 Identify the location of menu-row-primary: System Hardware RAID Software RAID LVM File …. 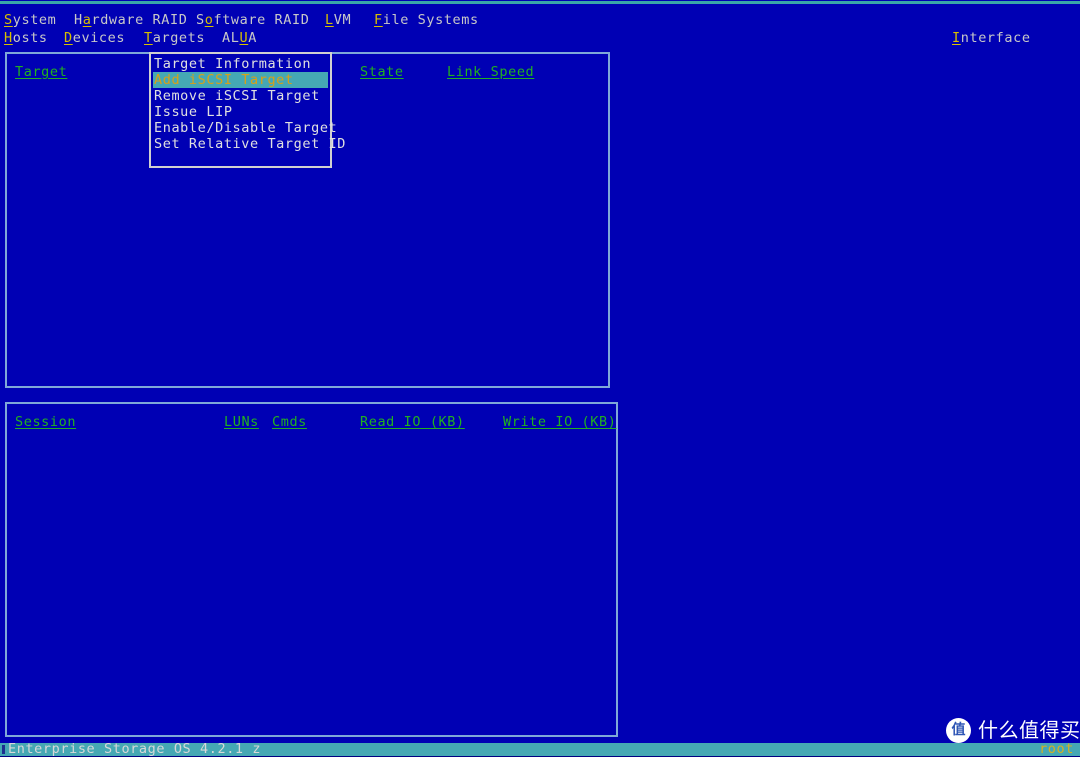
(540, 20).